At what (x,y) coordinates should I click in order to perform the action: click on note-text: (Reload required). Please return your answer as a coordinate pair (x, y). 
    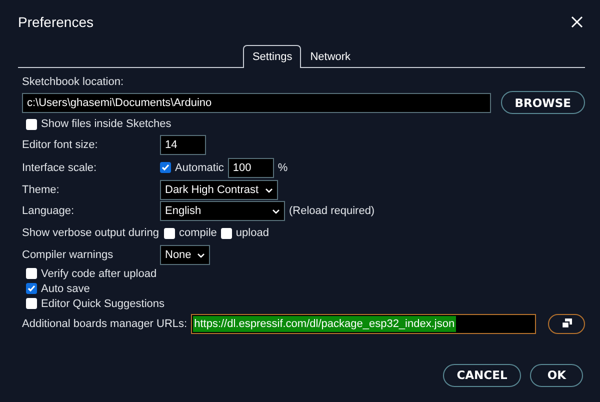
    Looking at the image, I should click on (332, 211).